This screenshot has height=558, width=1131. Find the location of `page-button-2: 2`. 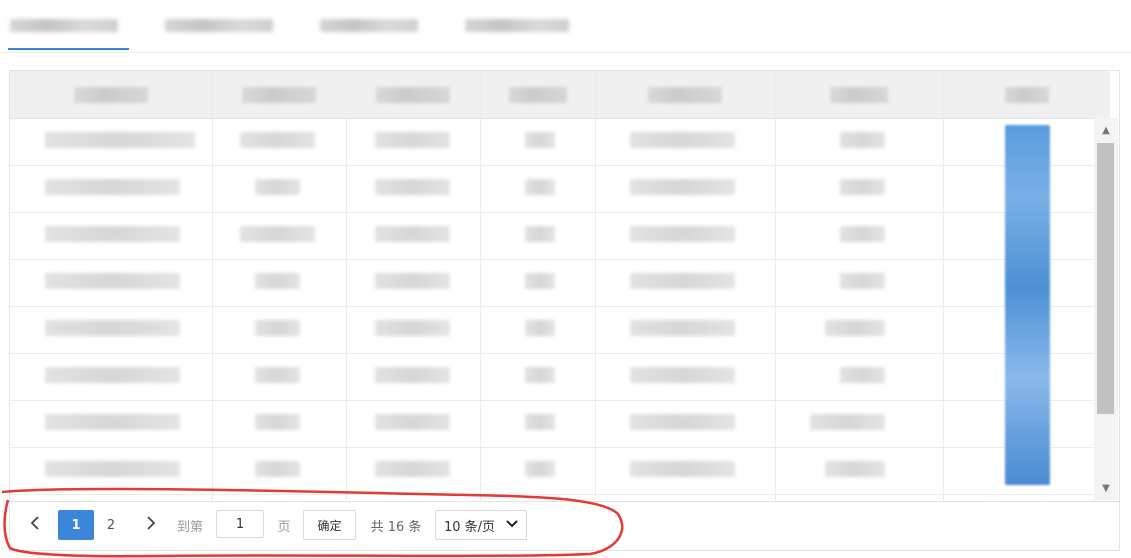

page-button-2: 2 is located at coordinates (111, 525).